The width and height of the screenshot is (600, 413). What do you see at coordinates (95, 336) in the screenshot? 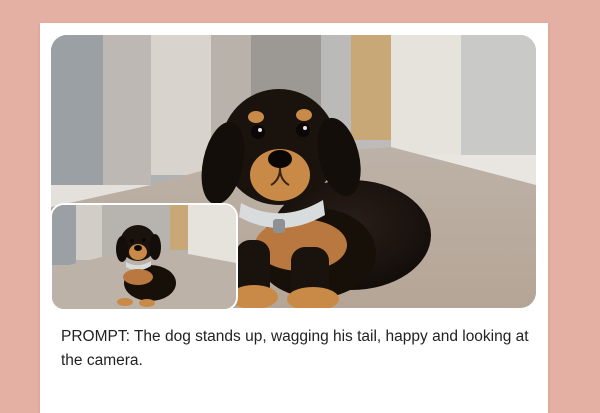
I see `prompt-label: PROMPT:` at bounding box center [95, 336].